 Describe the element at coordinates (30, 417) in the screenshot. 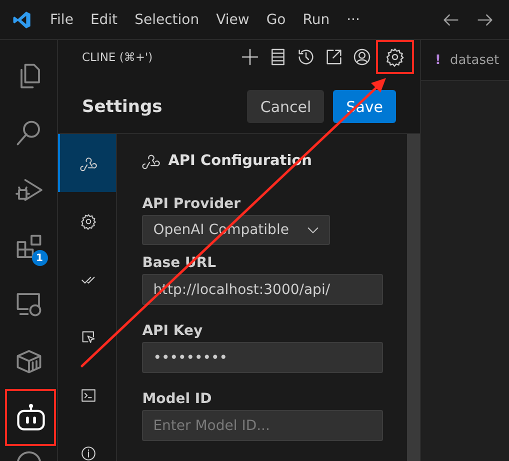

I see `activity-item` at that location.